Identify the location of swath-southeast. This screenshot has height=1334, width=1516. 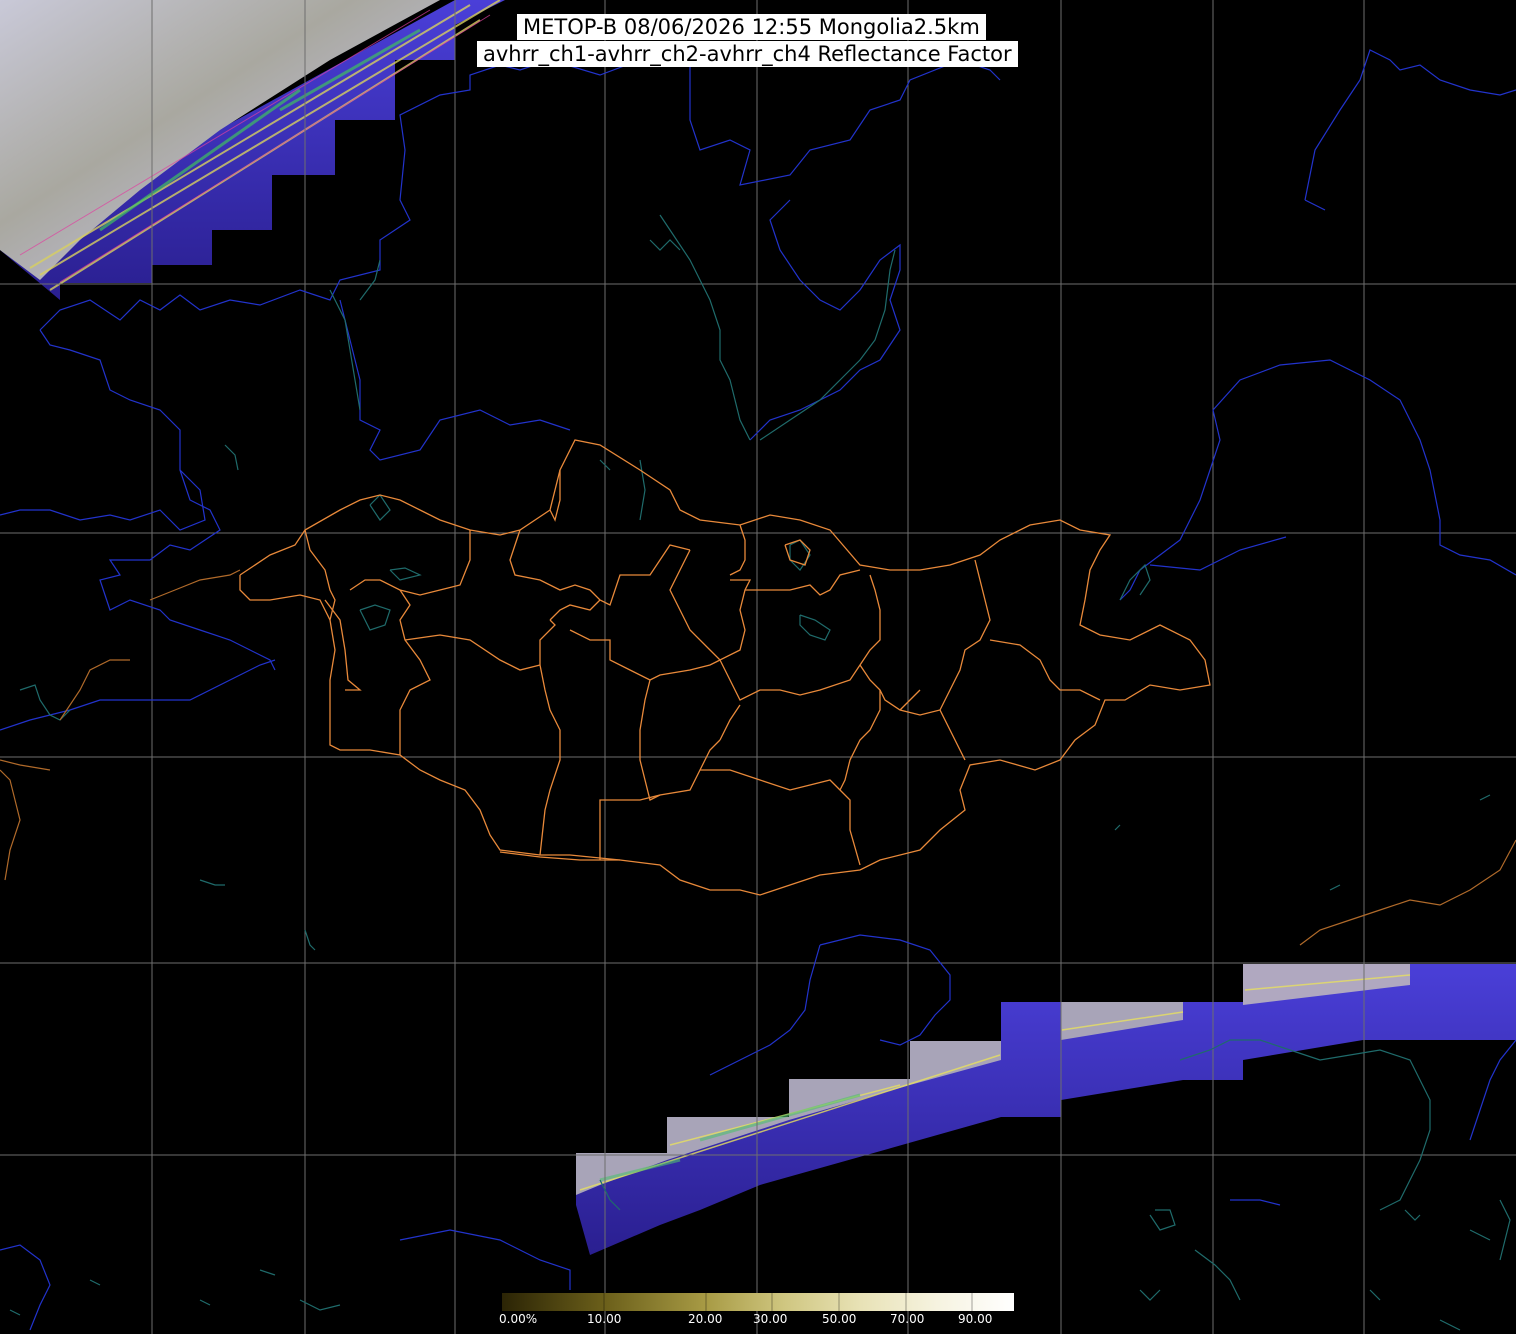
(1046, 1109).